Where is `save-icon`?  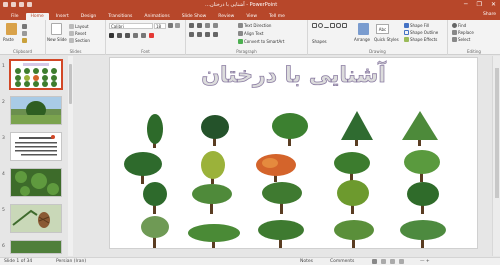
save-icon is located at coordinates (5, 4).